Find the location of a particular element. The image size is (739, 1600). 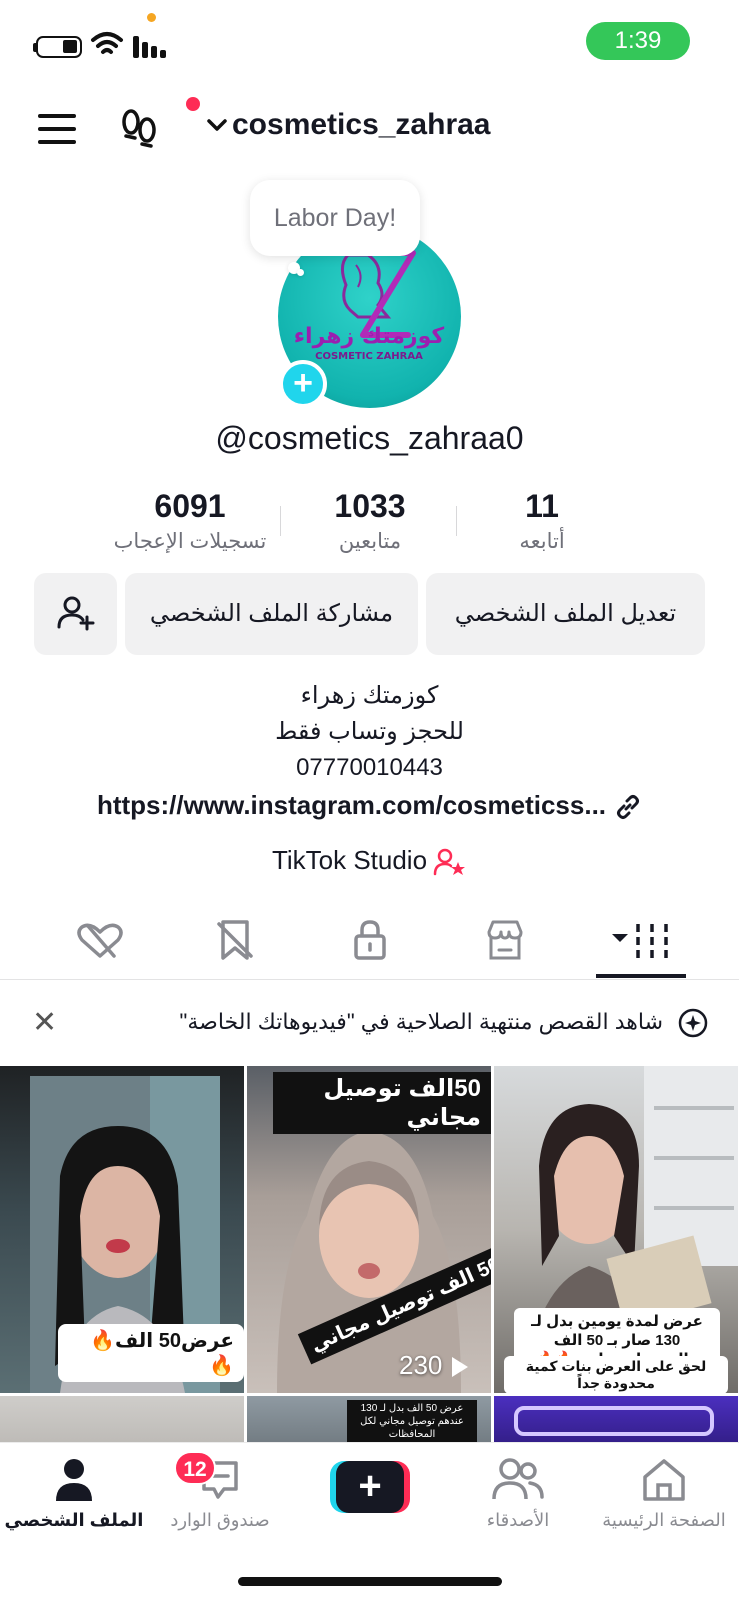

avatar-logo-en: COSMETIC ZAHRAA is located at coordinates (369, 356).